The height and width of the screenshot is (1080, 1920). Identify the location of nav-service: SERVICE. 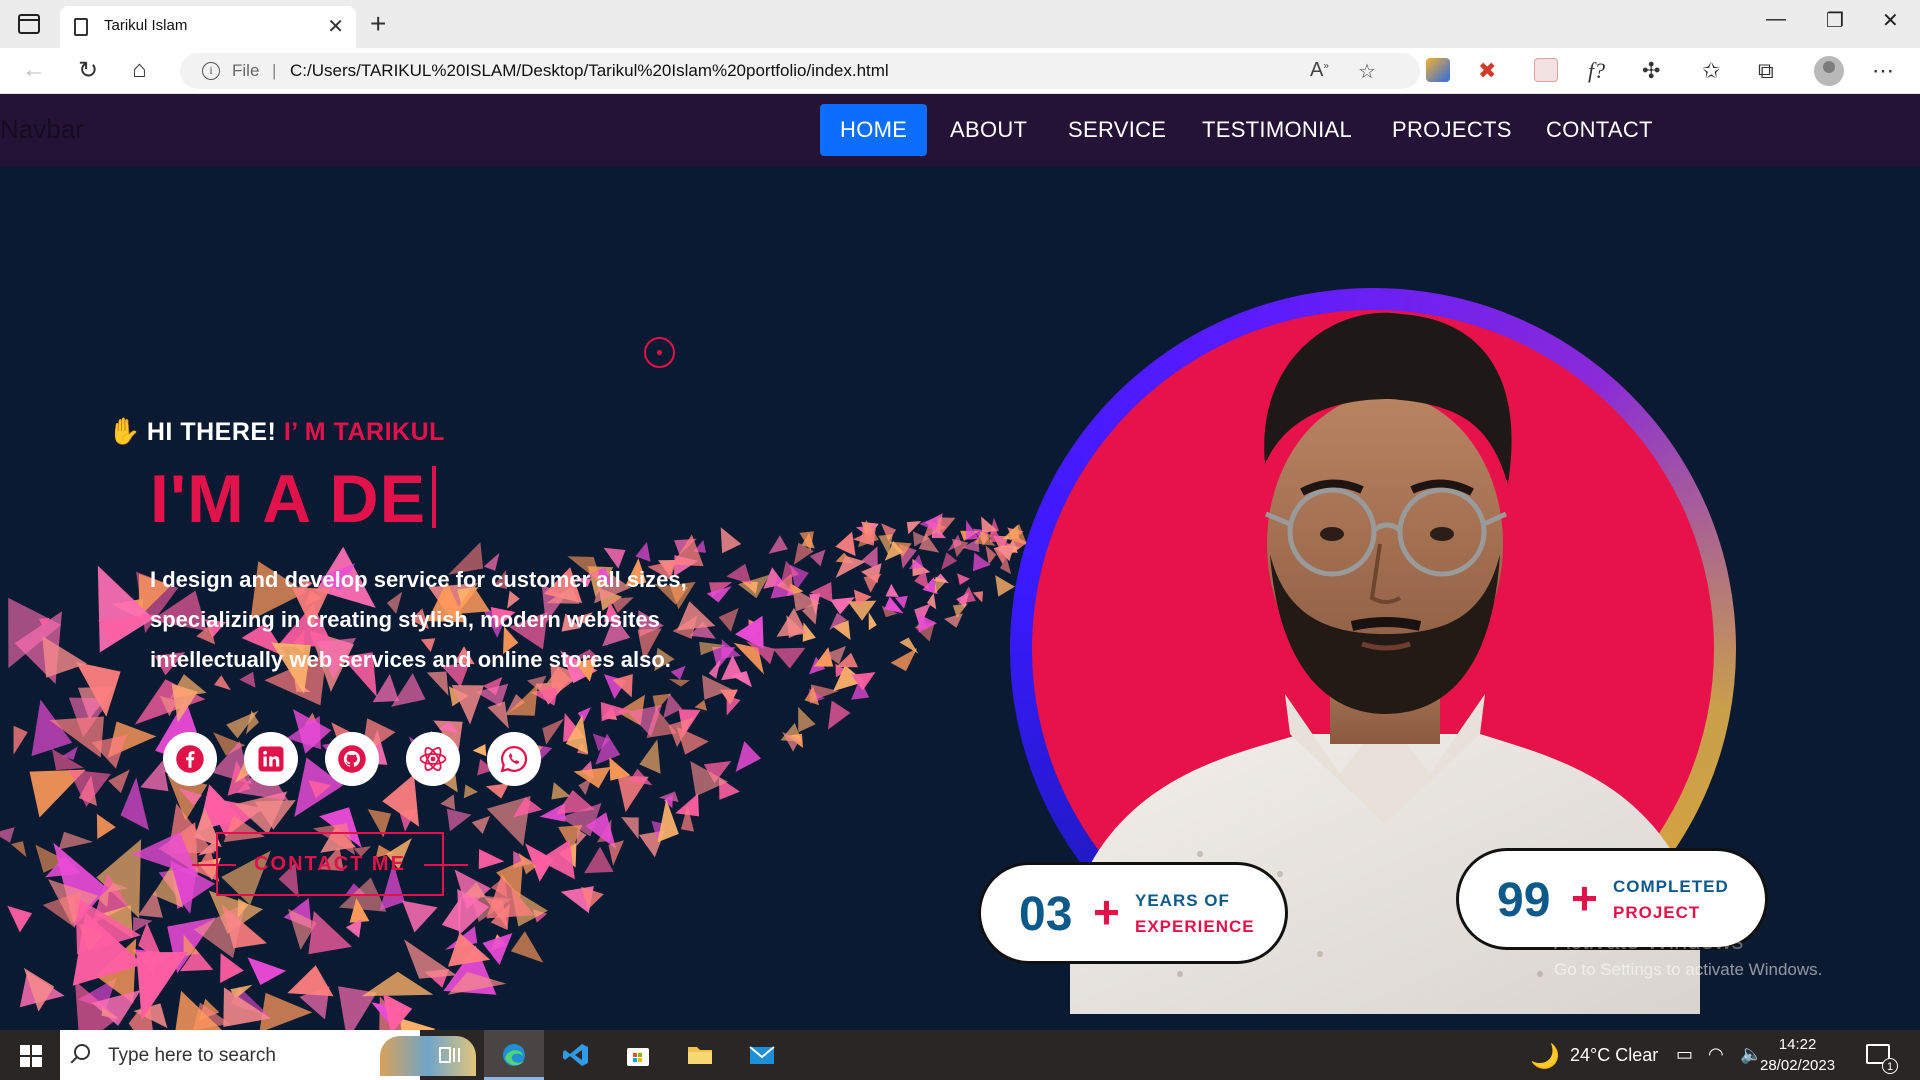
(1117, 130).